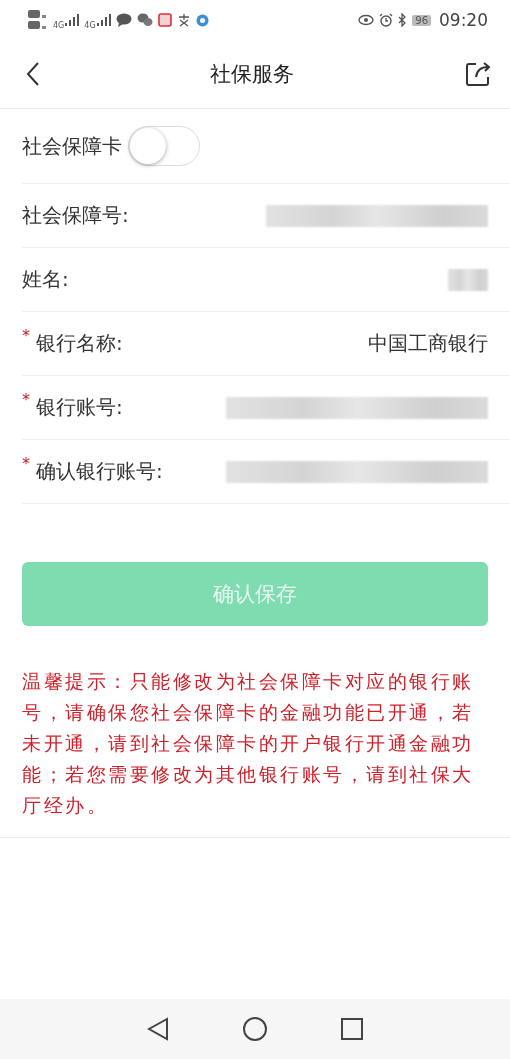  Describe the element at coordinates (468, 279) in the screenshot. I see `redacted-value` at that location.